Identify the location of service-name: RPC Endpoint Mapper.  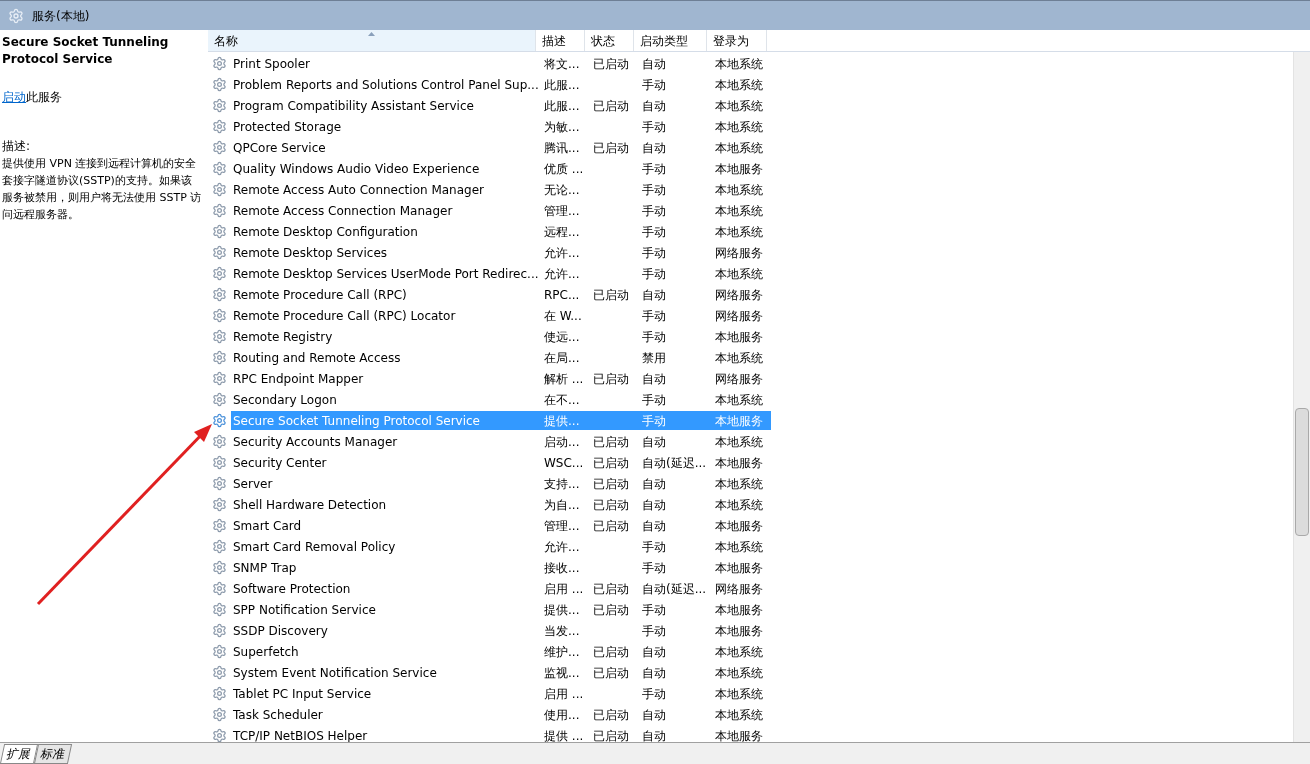
(298, 379).